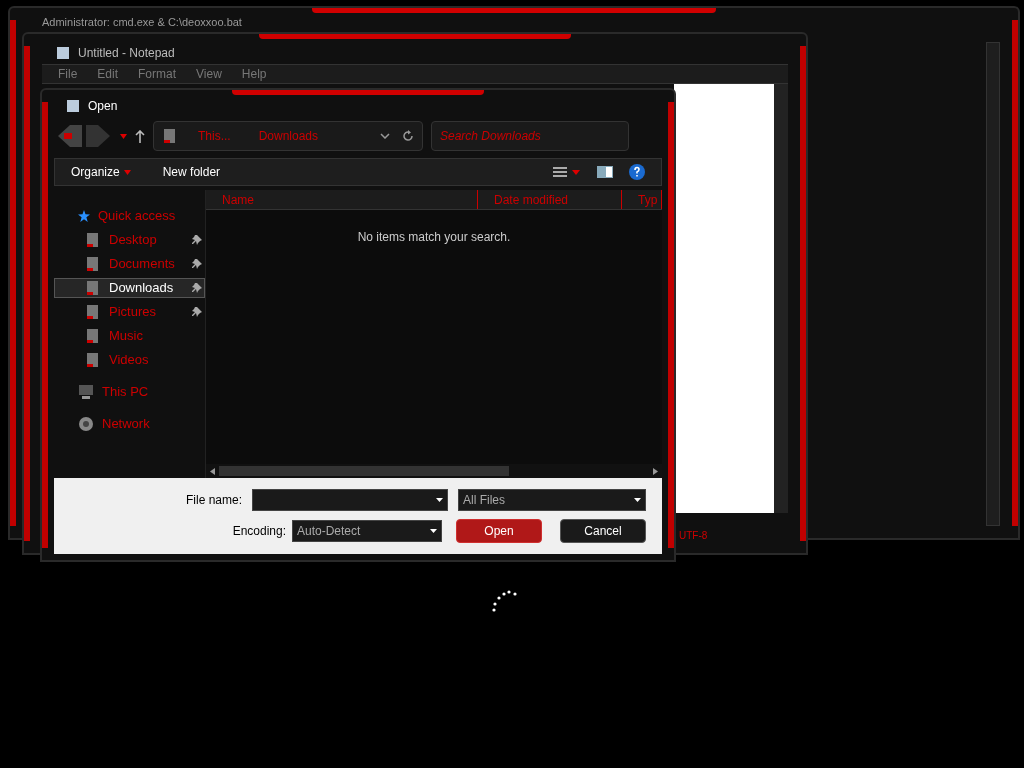 Image resolution: width=1024 pixels, height=768 pixels. Describe the element at coordinates (129, 264) in the screenshot. I see `nav-item: Documents` at that location.